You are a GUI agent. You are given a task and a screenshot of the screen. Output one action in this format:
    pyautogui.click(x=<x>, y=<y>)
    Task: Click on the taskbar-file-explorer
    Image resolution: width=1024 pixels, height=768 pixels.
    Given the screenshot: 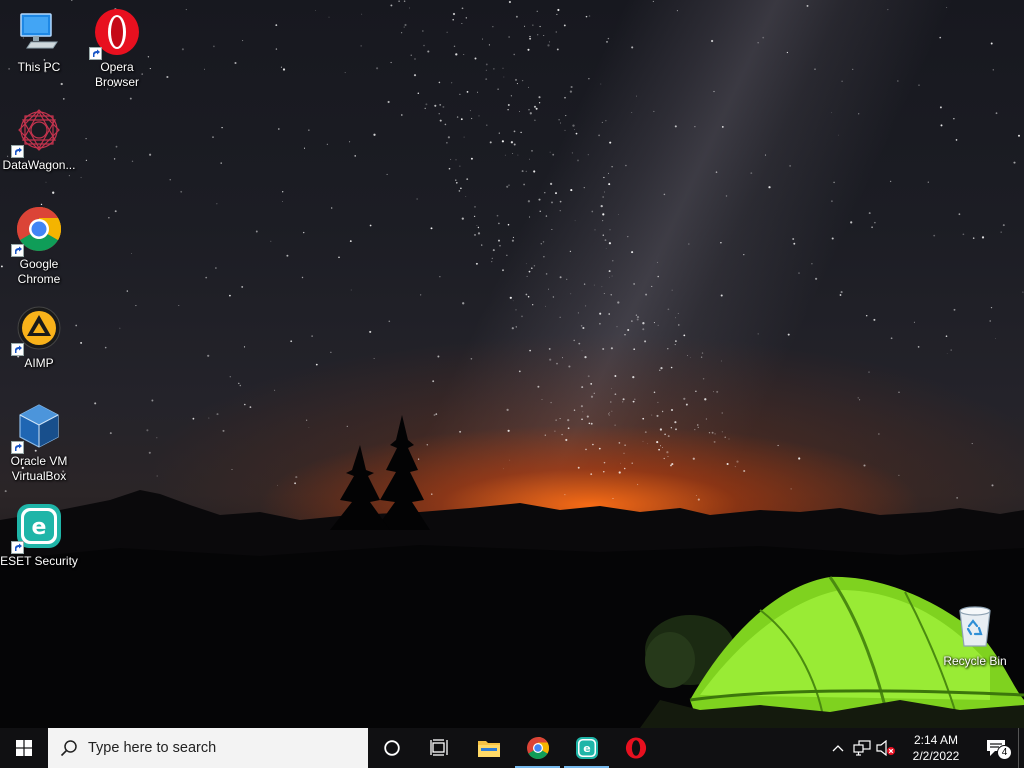 What is the action you would take?
    pyautogui.click(x=488, y=748)
    